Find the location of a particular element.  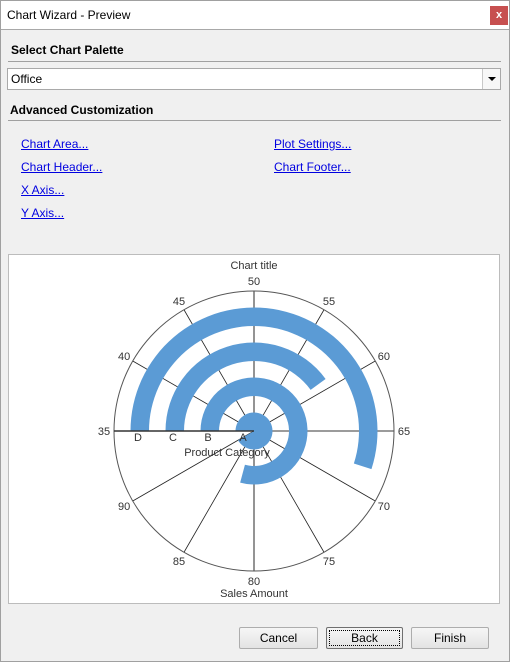

chevron-down-icon is located at coordinates (492, 79).